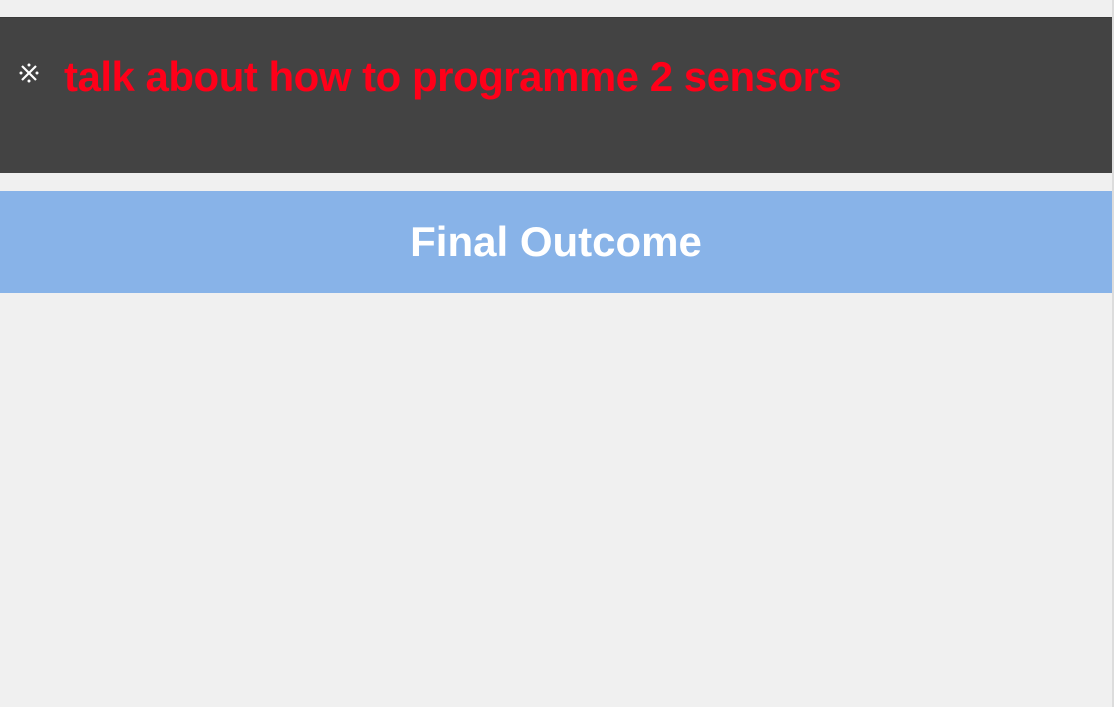 The width and height of the screenshot is (1114, 707). I want to click on page-title: talk about how to programme 2 sensors, so click(453, 76).